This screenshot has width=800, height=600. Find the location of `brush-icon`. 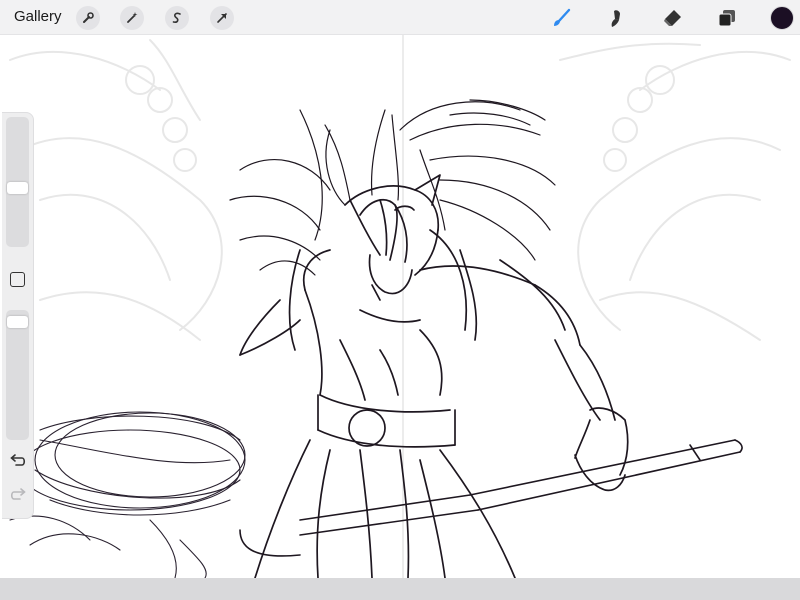

brush-icon is located at coordinates (562, 17).